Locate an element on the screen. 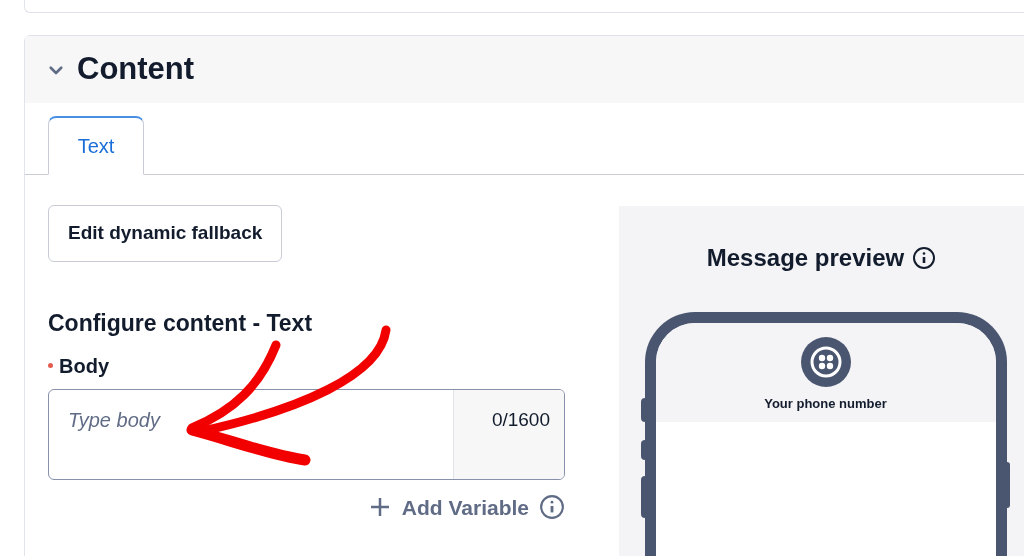 This screenshot has width=1024, height=556. preview-title: Message preview is located at coordinates (805, 258).